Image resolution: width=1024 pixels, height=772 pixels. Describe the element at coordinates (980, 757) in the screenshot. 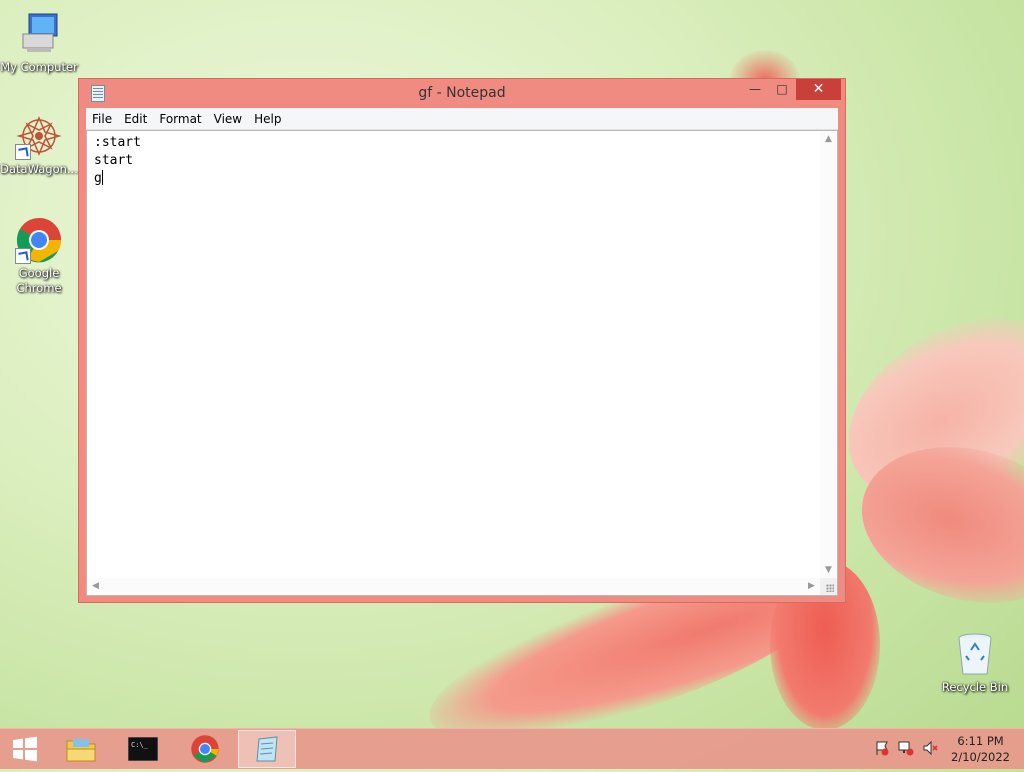

I see `clock-date: 2/10/2022` at that location.